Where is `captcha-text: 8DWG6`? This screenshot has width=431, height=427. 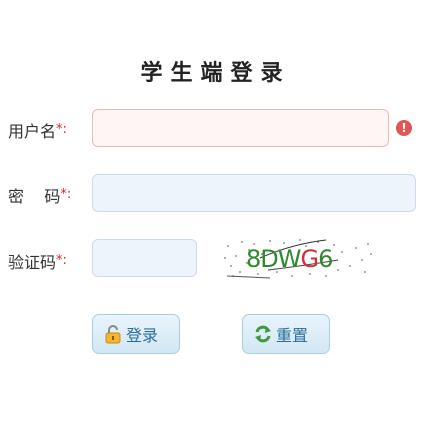 captcha-text: 8DWG6 is located at coordinates (289, 259).